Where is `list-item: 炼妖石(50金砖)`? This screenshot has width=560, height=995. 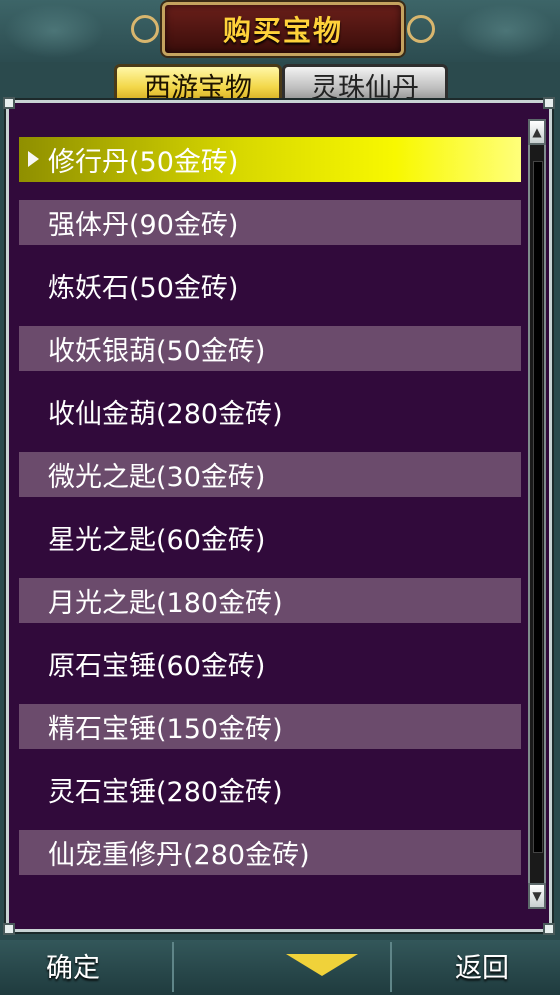
list-item: 炼妖石(50金砖) is located at coordinates (270, 285).